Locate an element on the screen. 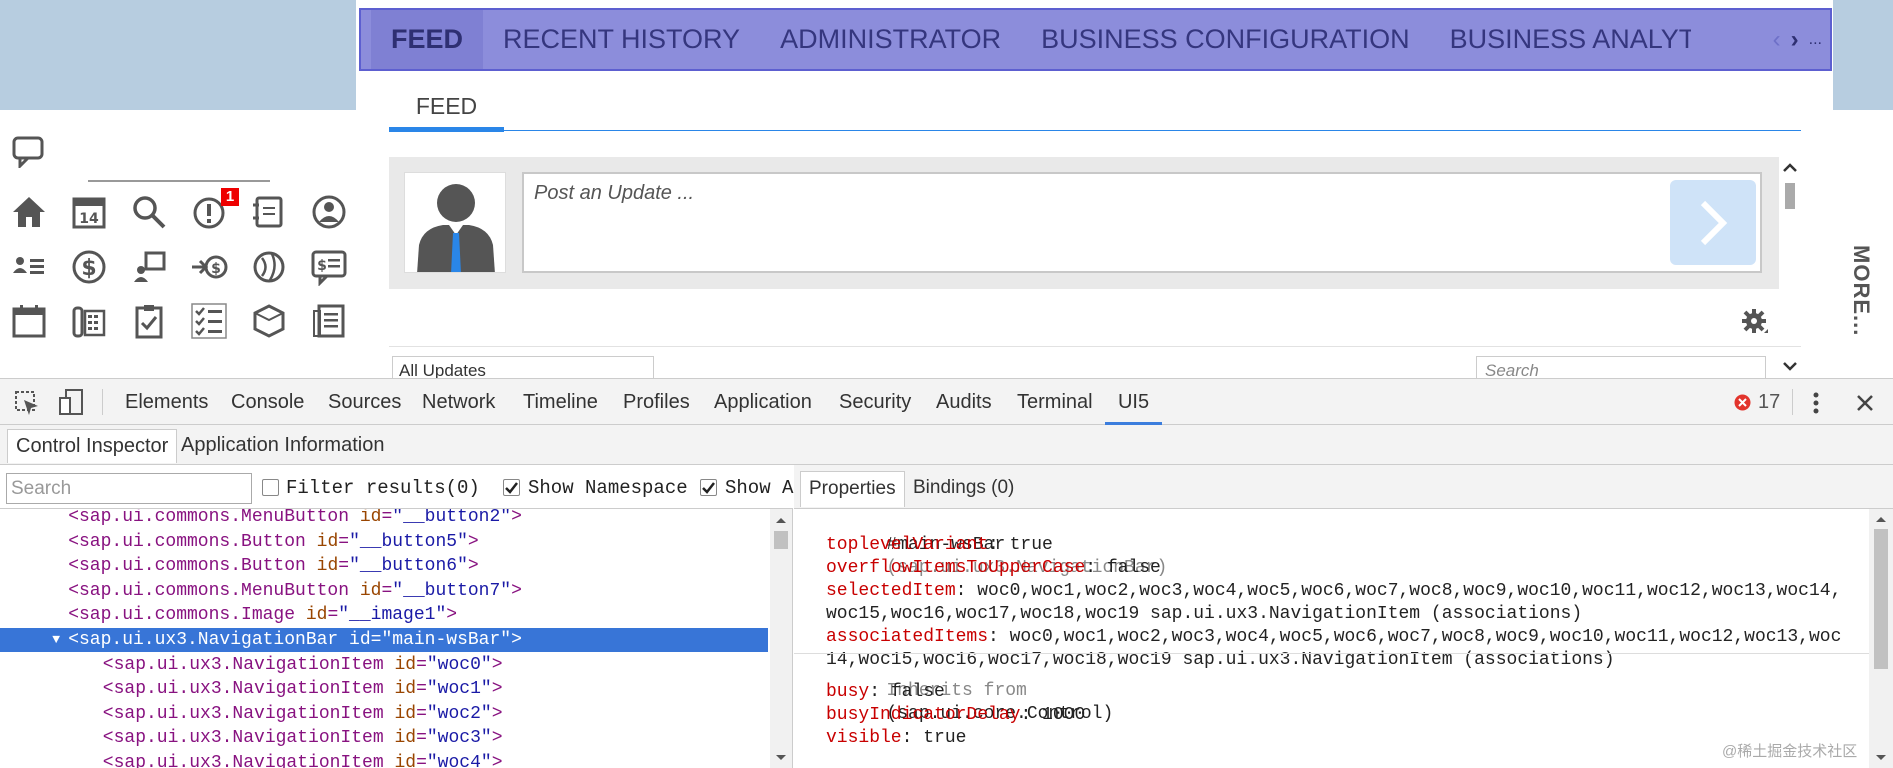 This screenshot has width=1893, height=768. tab-security: Security is located at coordinates (875, 402).